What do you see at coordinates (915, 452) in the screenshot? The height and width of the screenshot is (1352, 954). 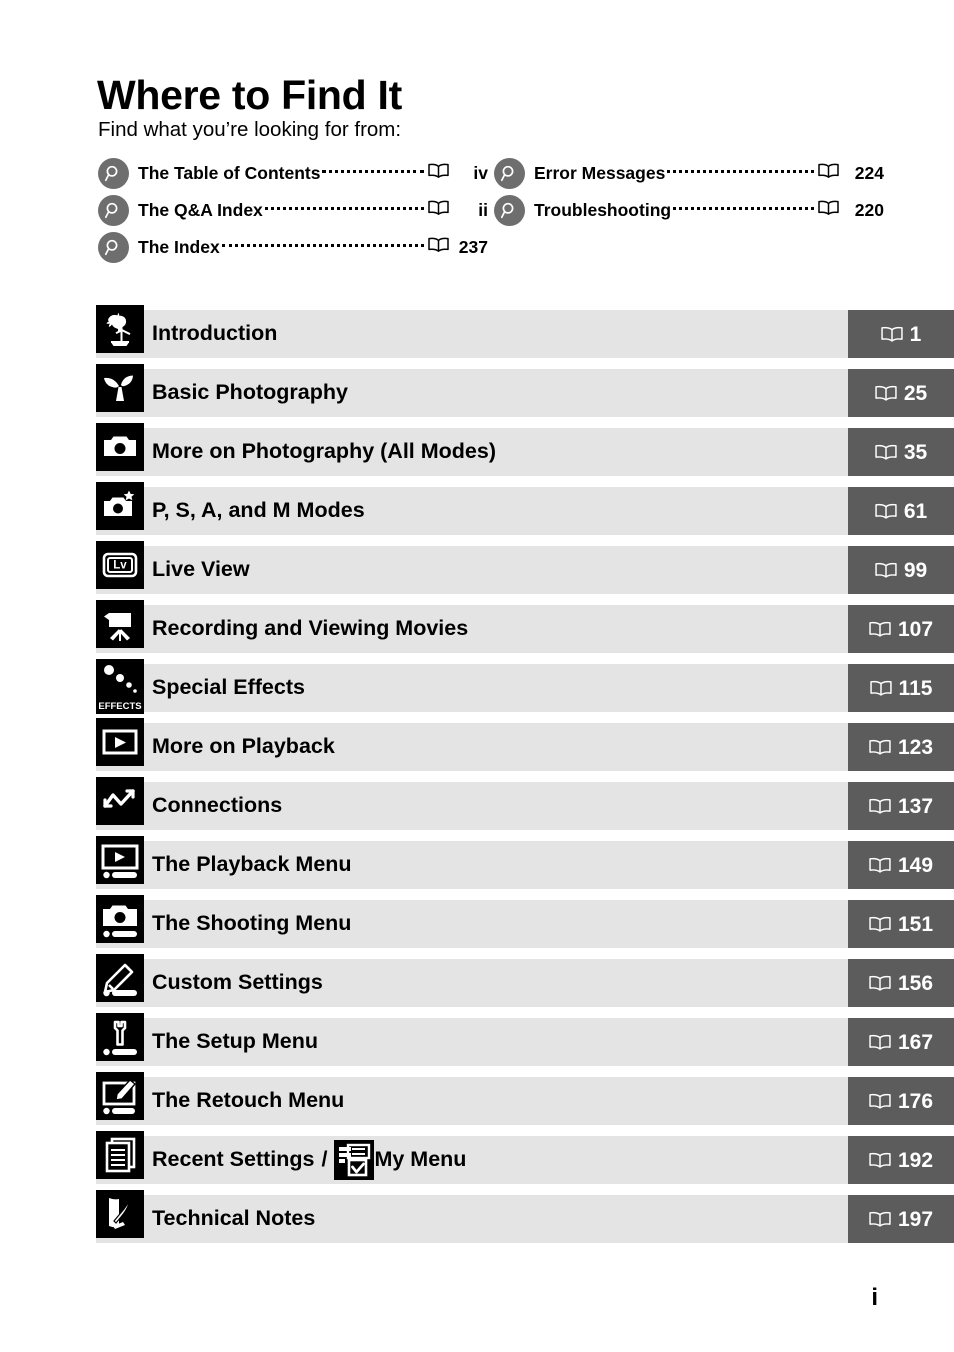 I see `chapter-page-number: 35` at bounding box center [915, 452].